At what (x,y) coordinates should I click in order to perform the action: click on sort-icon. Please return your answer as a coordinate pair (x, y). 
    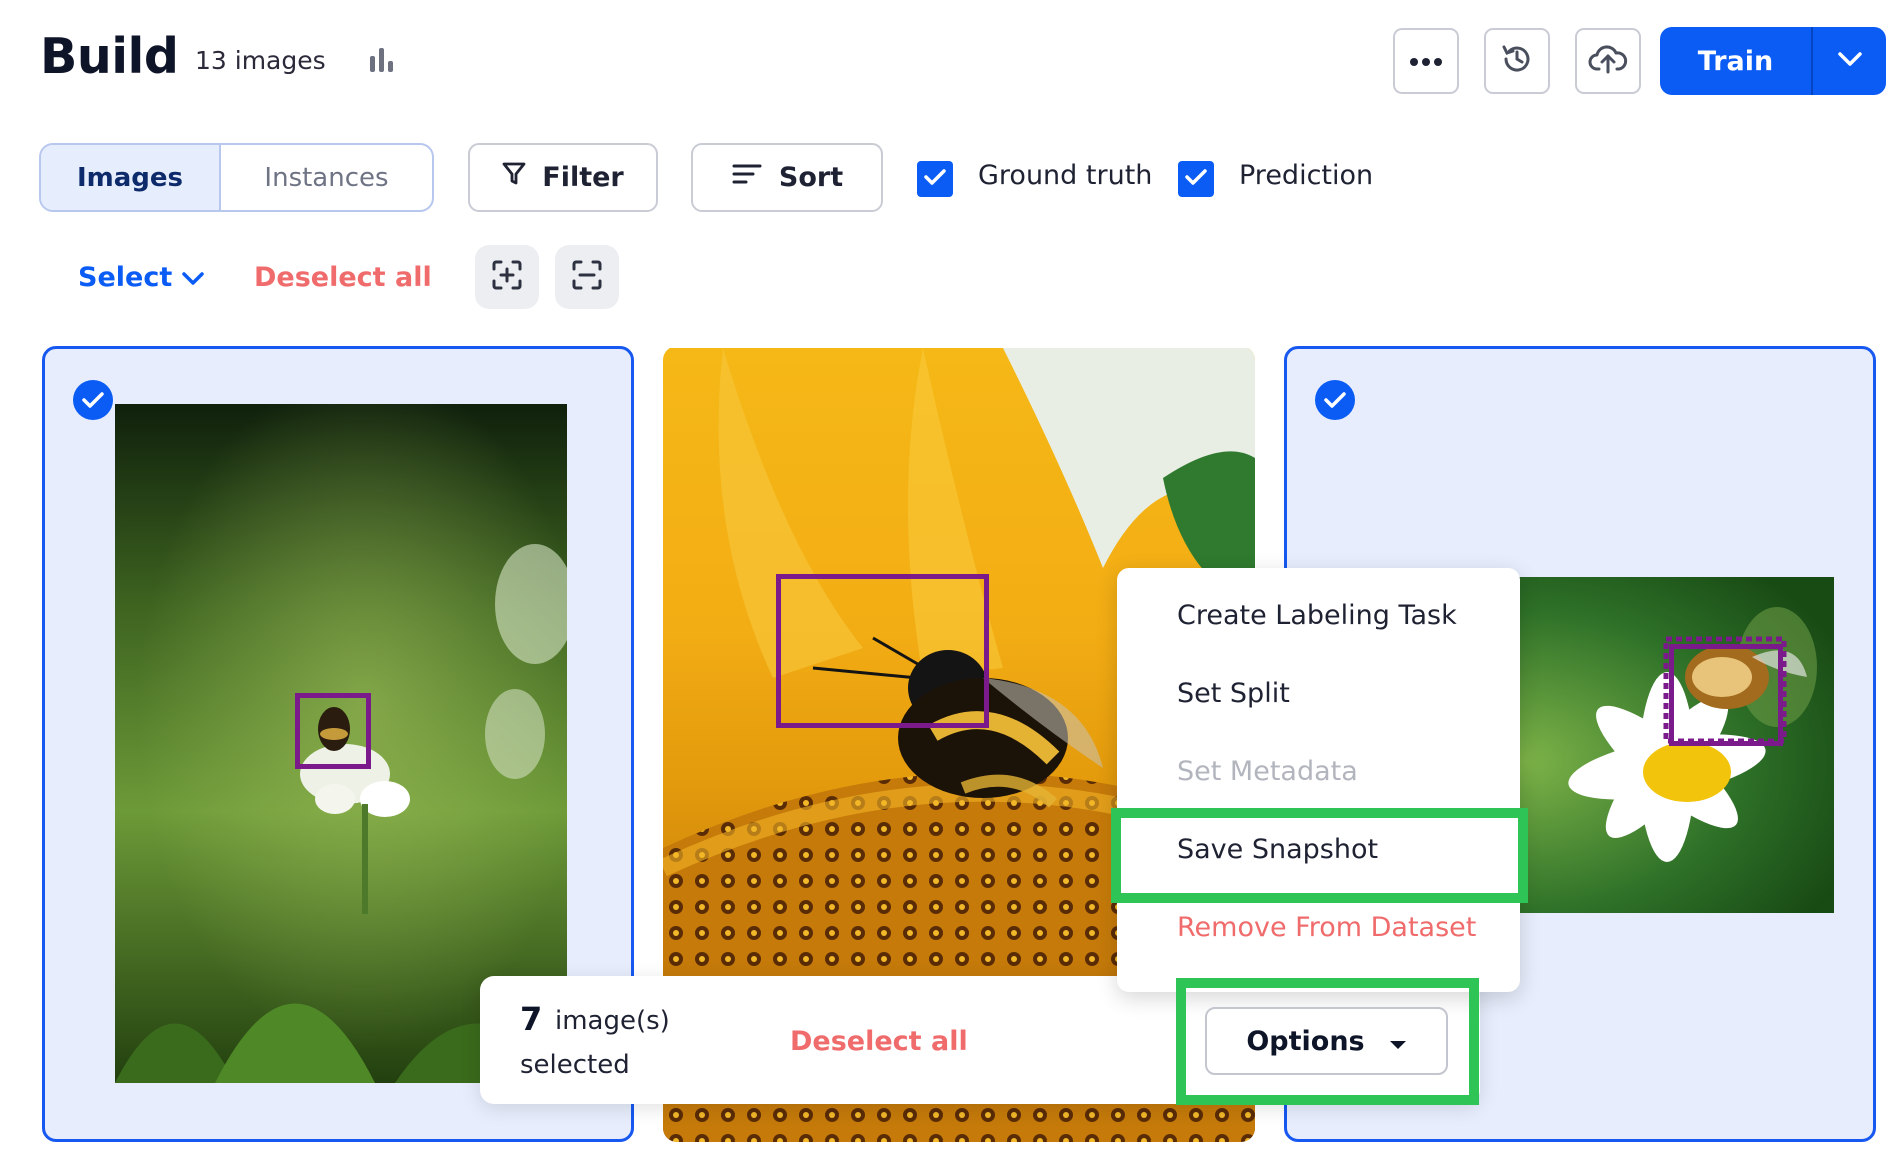
    Looking at the image, I should click on (747, 177).